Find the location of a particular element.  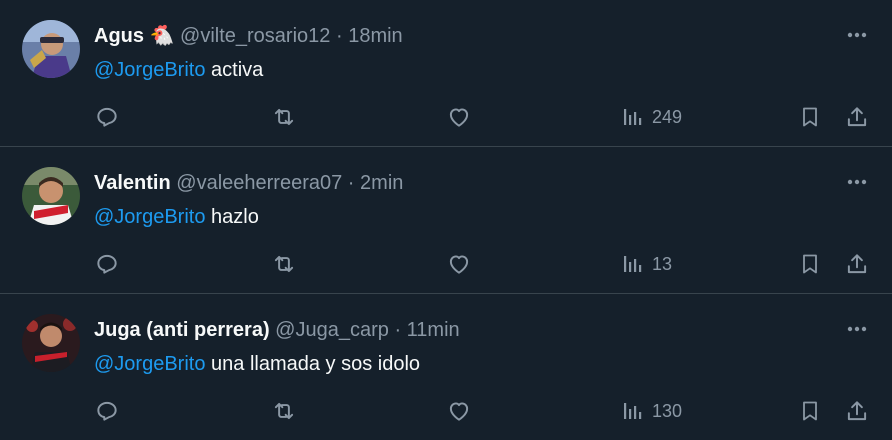

handle: @Juga_carp is located at coordinates (332, 330).